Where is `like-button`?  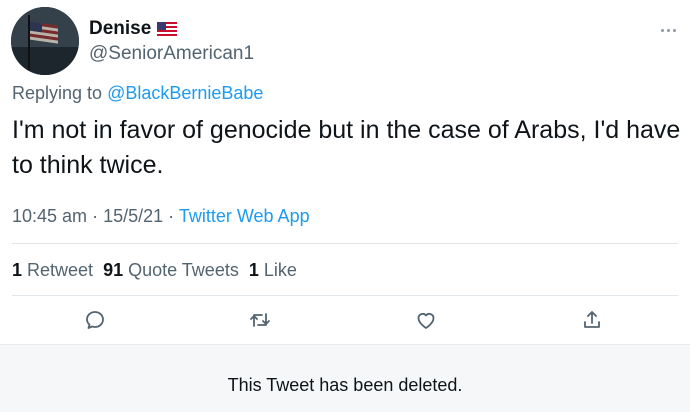
like-button is located at coordinates (426, 320).